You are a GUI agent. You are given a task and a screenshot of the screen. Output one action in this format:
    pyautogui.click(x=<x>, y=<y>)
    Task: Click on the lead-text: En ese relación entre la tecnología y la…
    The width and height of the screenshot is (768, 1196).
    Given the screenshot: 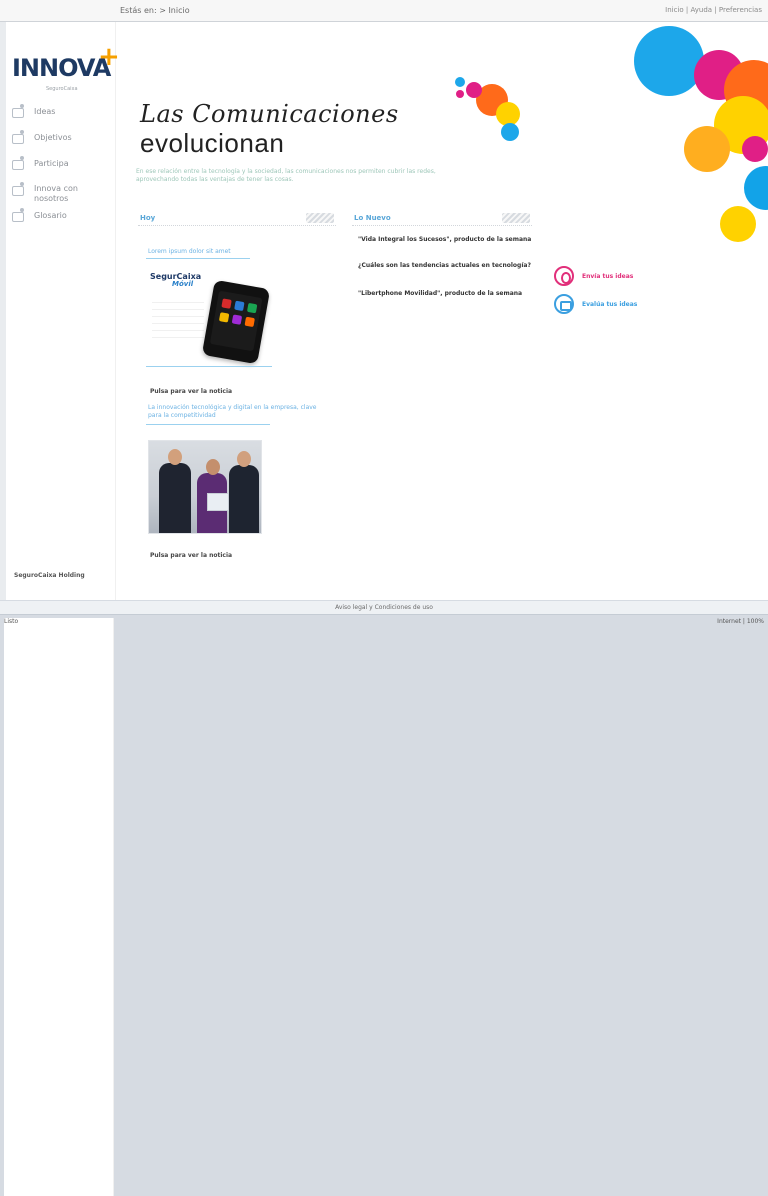 What is the action you would take?
    pyautogui.click(x=286, y=175)
    